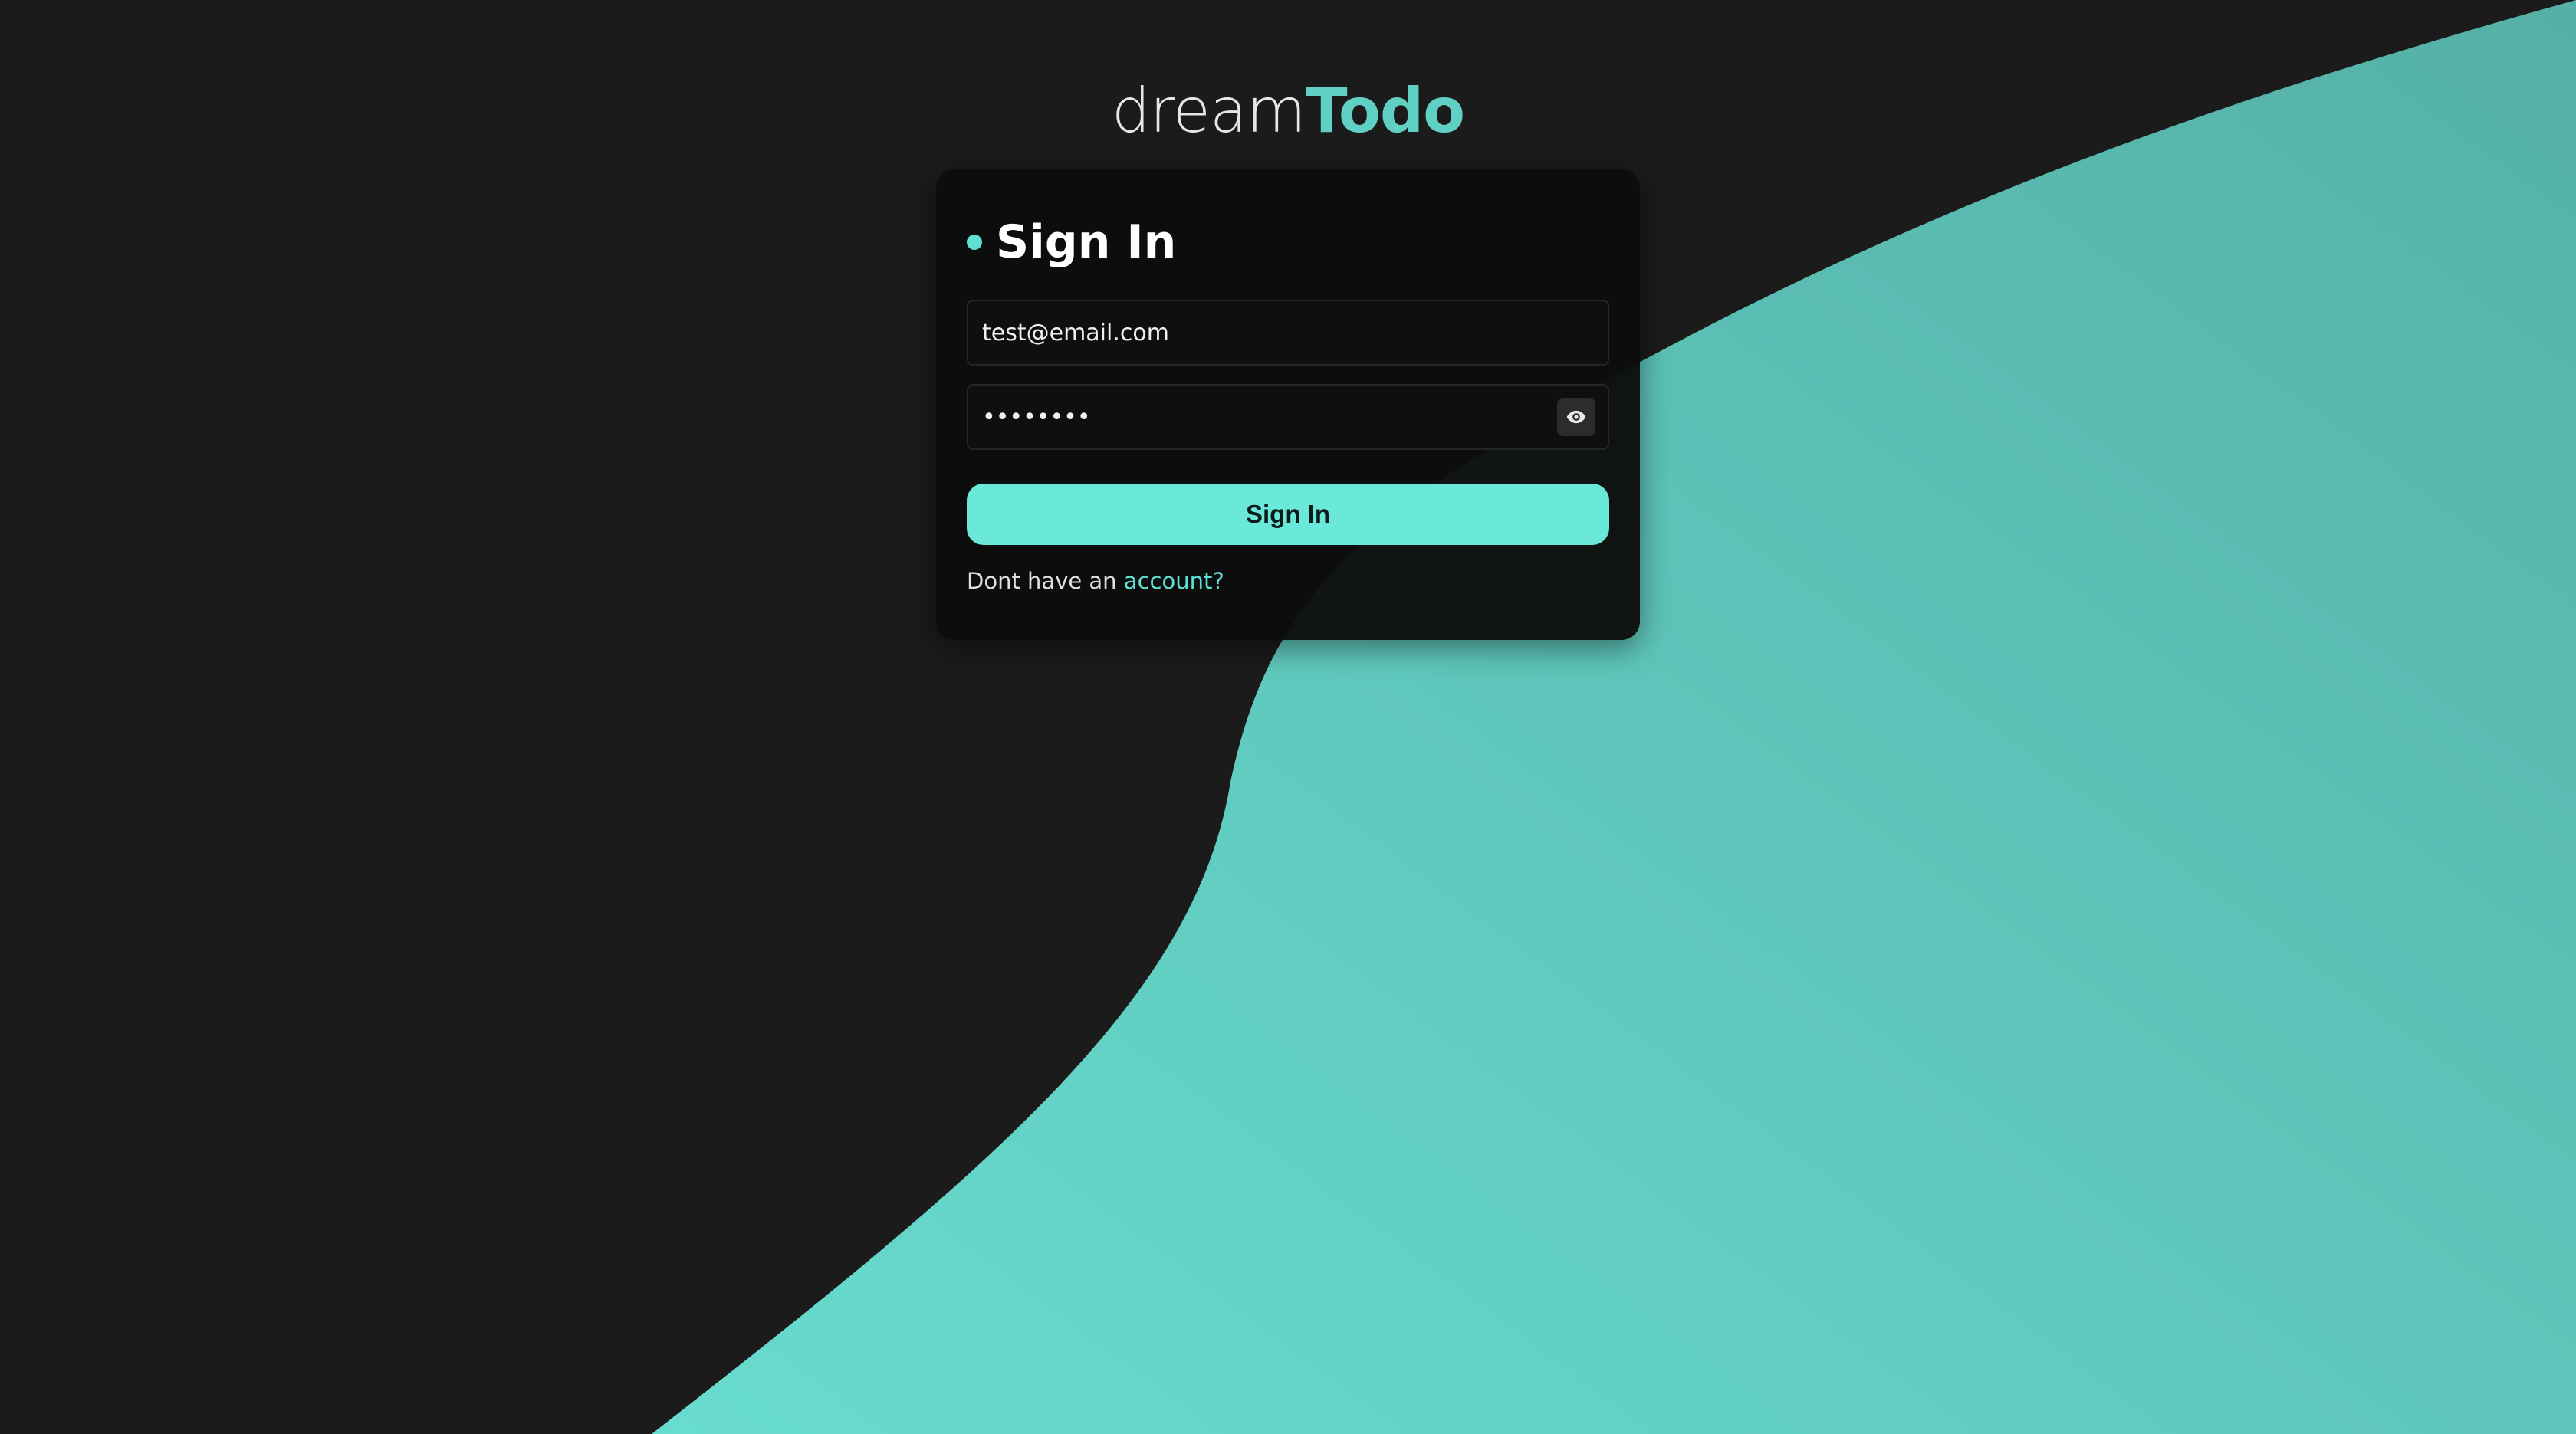 The image size is (2576, 1434). What do you see at coordinates (1075, 332) in the screenshot?
I see `email-value: test@email.com` at bounding box center [1075, 332].